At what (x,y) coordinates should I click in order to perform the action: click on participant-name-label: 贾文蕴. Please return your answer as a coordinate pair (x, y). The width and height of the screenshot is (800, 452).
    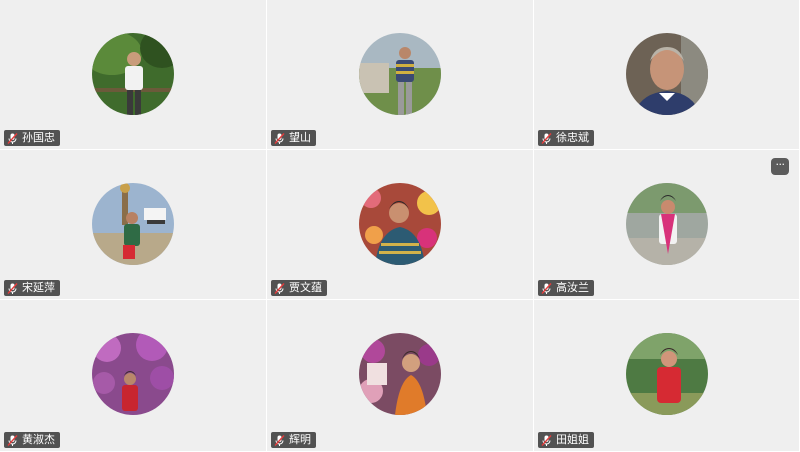
    Looking at the image, I should click on (299, 288).